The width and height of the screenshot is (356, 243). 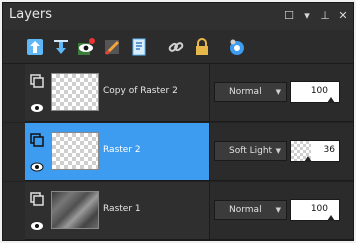 What do you see at coordinates (329, 150) in the screenshot?
I see `opacity-value: 36` at bounding box center [329, 150].